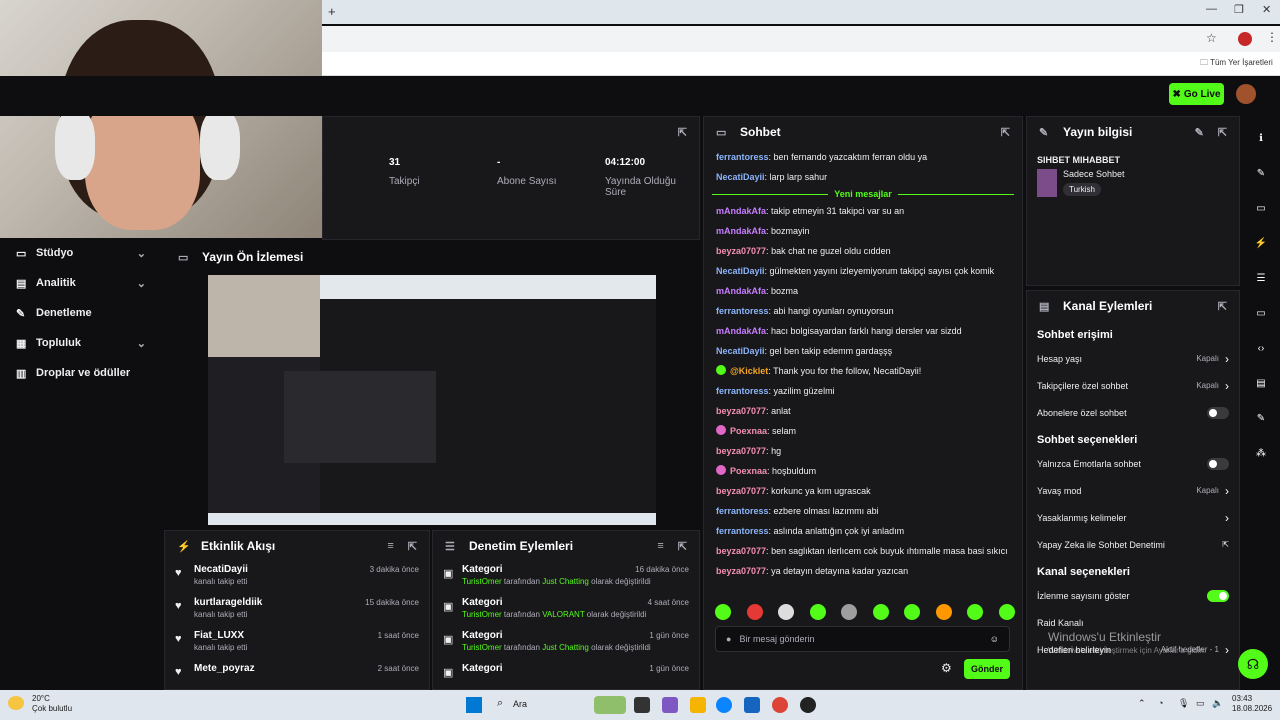 This screenshot has width=1280, height=720. What do you see at coordinates (1245, 39) in the screenshot?
I see `profile-icon` at bounding box center [1245, 39].